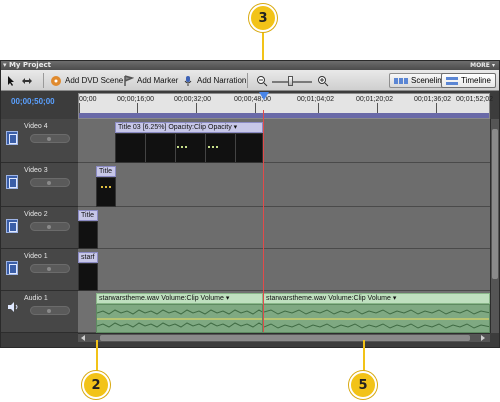 Image resolution: width=500 pixels, height=402 pixels. Describe the element at coordinates (179, 298) in the screenshot. I see `audio-clip1-header: starwarstheme.wav Volume:Clip Volume ▾` at that location.